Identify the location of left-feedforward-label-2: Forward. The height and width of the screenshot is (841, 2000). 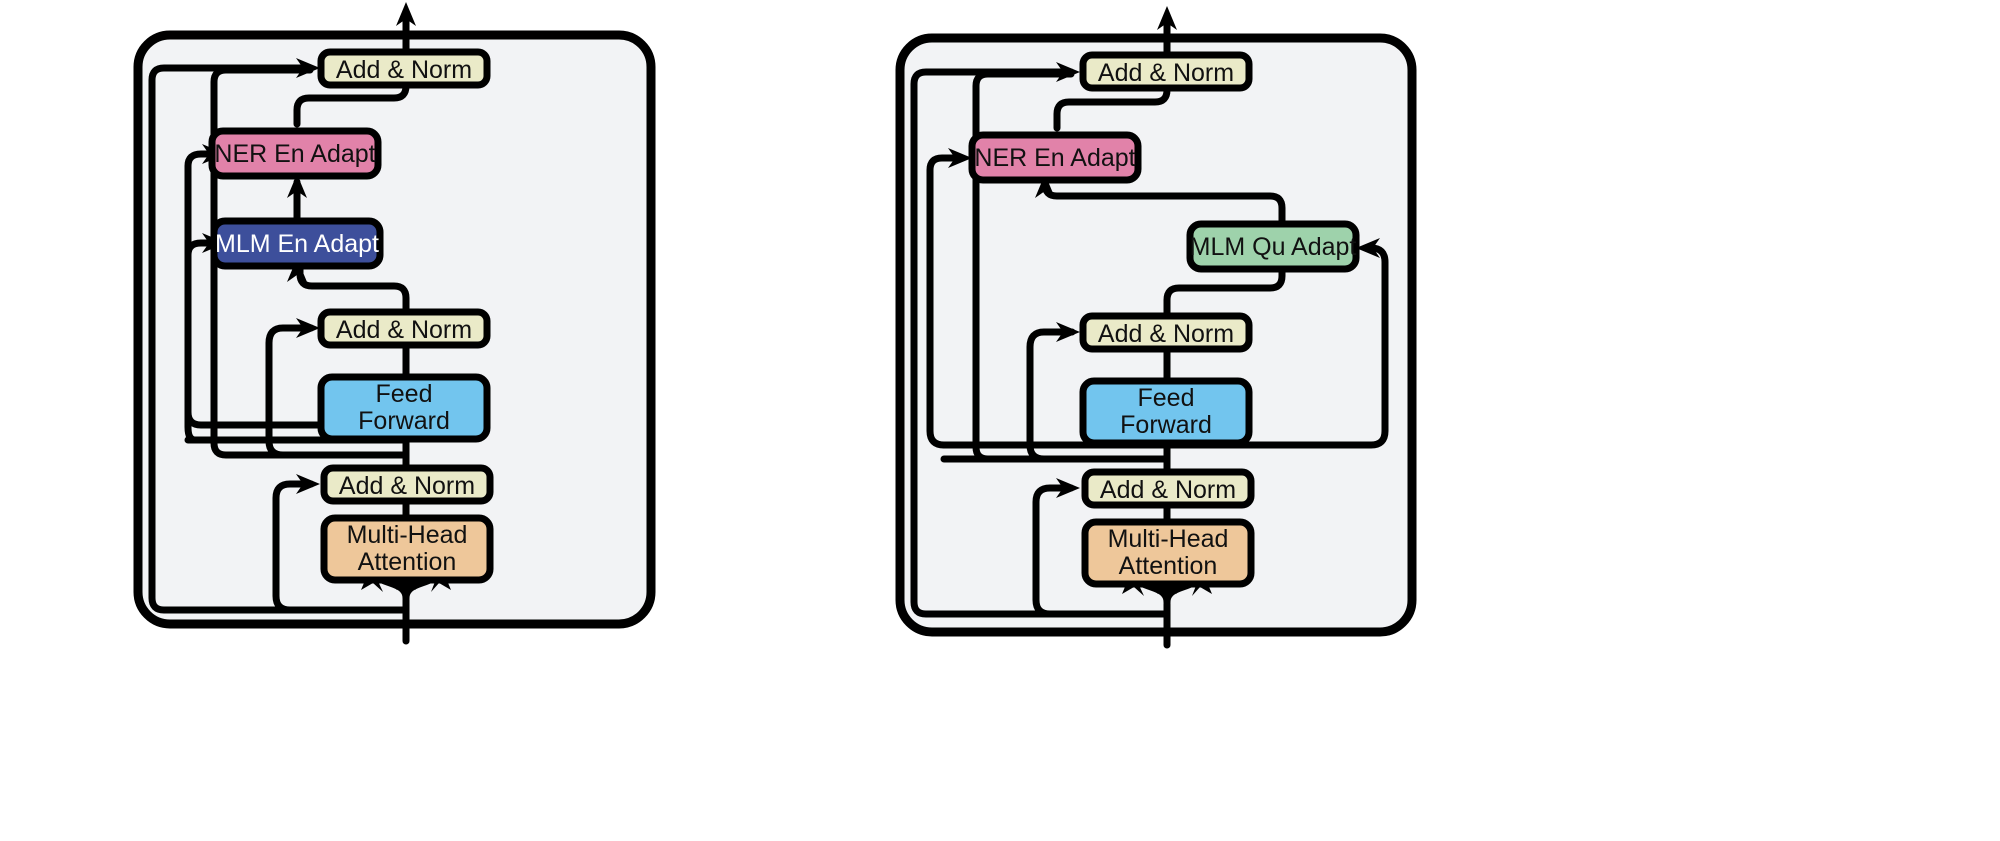
(404, 421).